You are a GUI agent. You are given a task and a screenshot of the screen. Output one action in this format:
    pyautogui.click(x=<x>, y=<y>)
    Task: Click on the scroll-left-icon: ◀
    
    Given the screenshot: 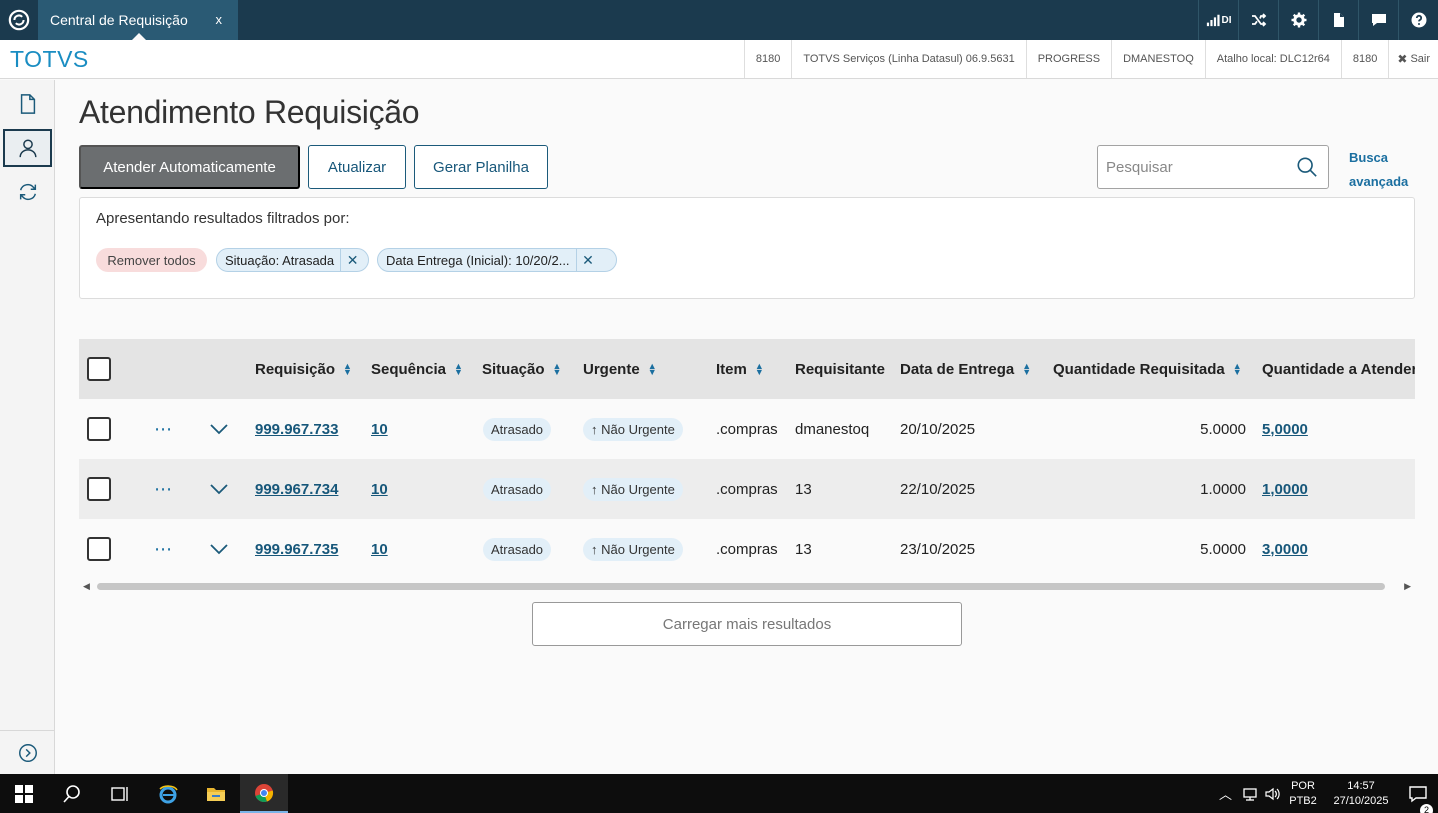 What is the action you would take?
    pyautogui.click(x=86, y=586)
    